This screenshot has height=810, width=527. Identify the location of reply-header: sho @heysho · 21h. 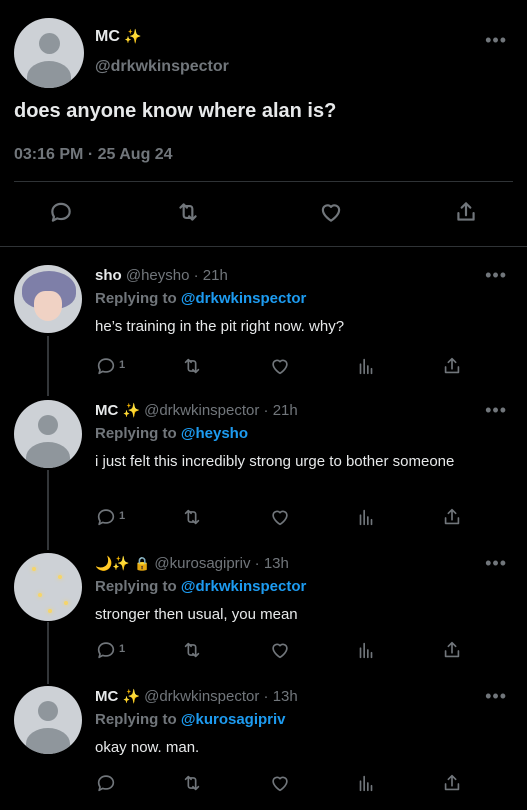
(161, 275).